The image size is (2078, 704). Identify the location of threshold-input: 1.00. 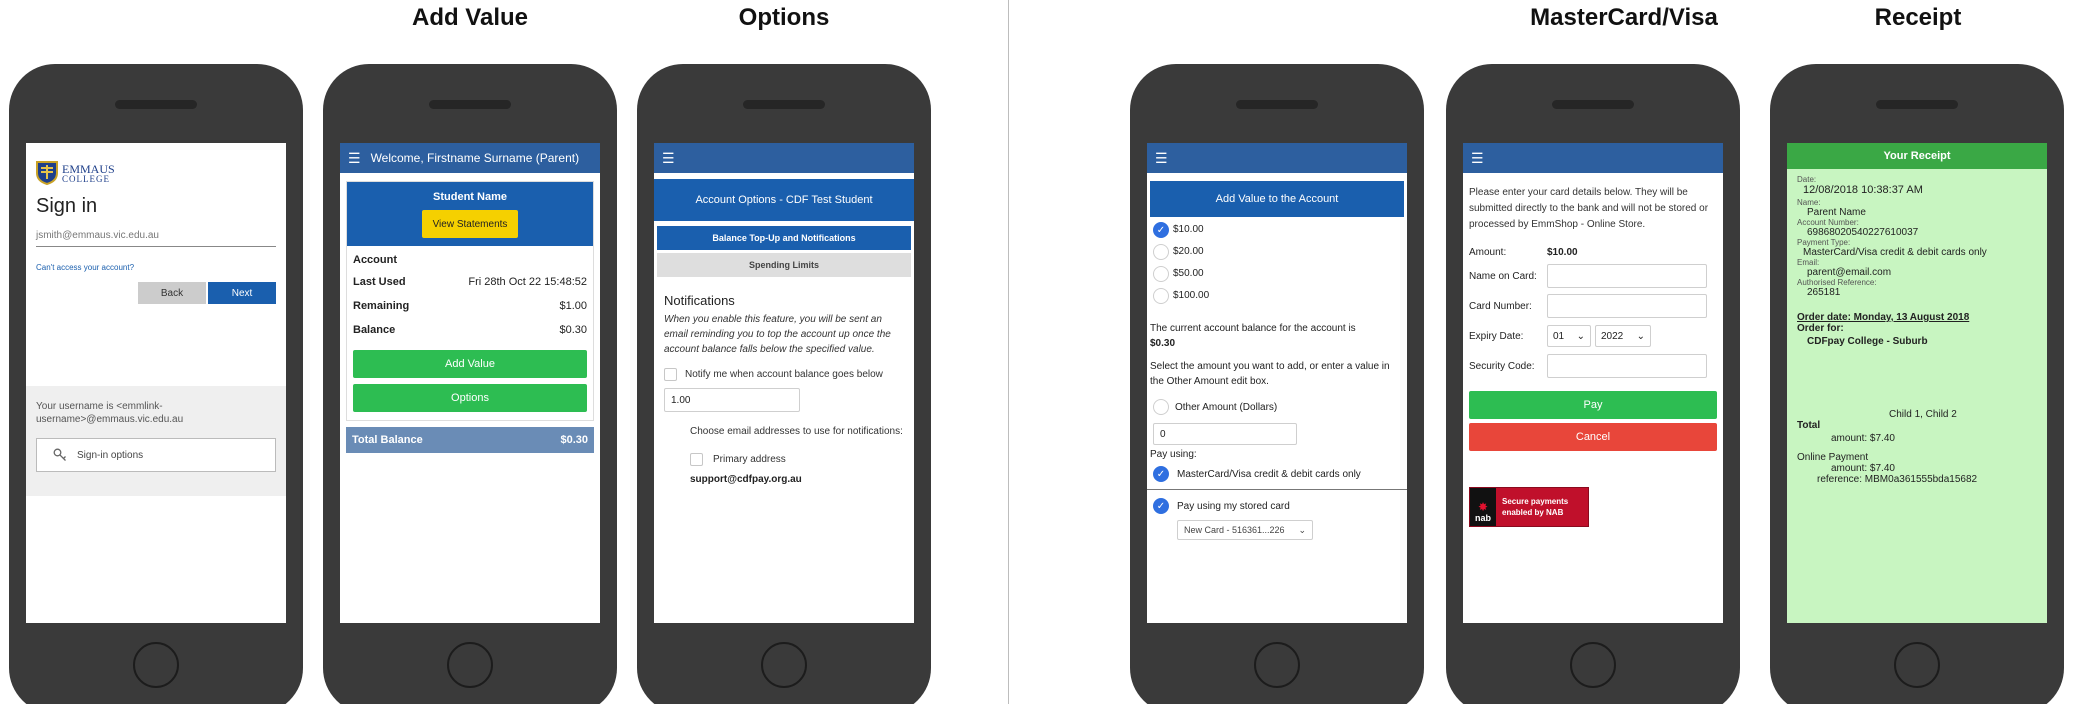
(732, 400).